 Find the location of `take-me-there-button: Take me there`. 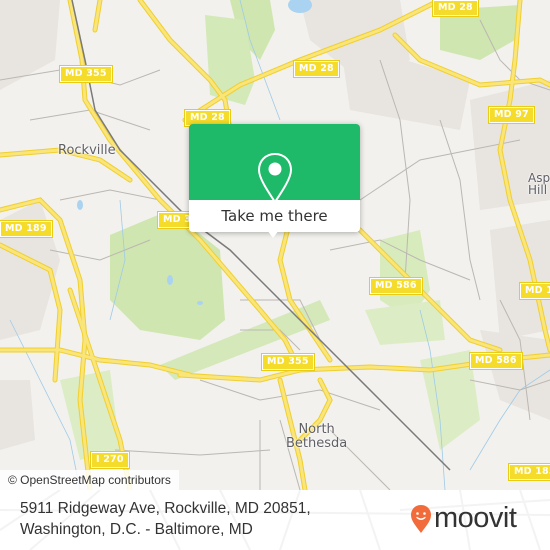

take-me-there-button: Take me there is located at coordinates (274, 216).